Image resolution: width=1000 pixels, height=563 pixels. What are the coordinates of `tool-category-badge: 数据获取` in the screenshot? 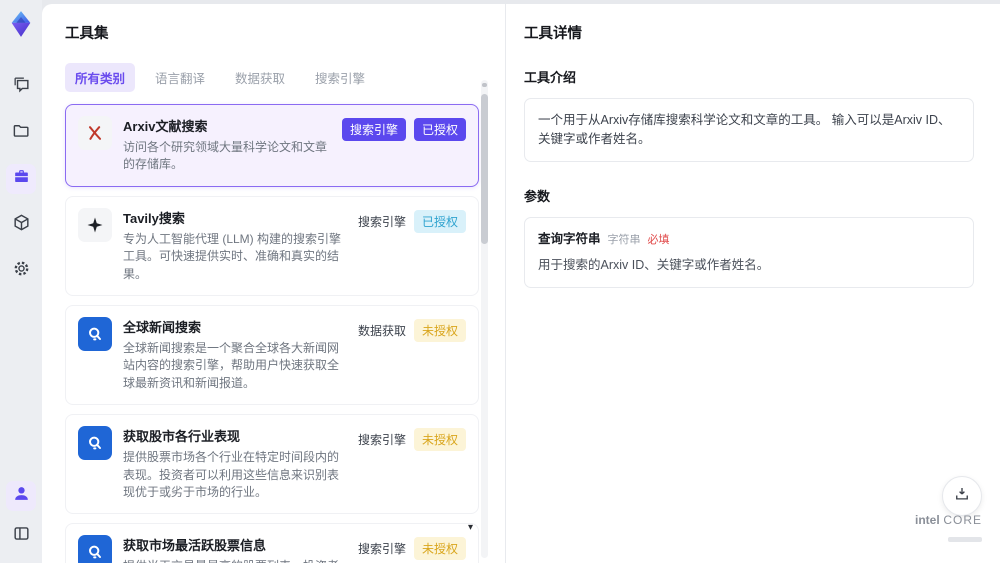 It's located at (381, 330).